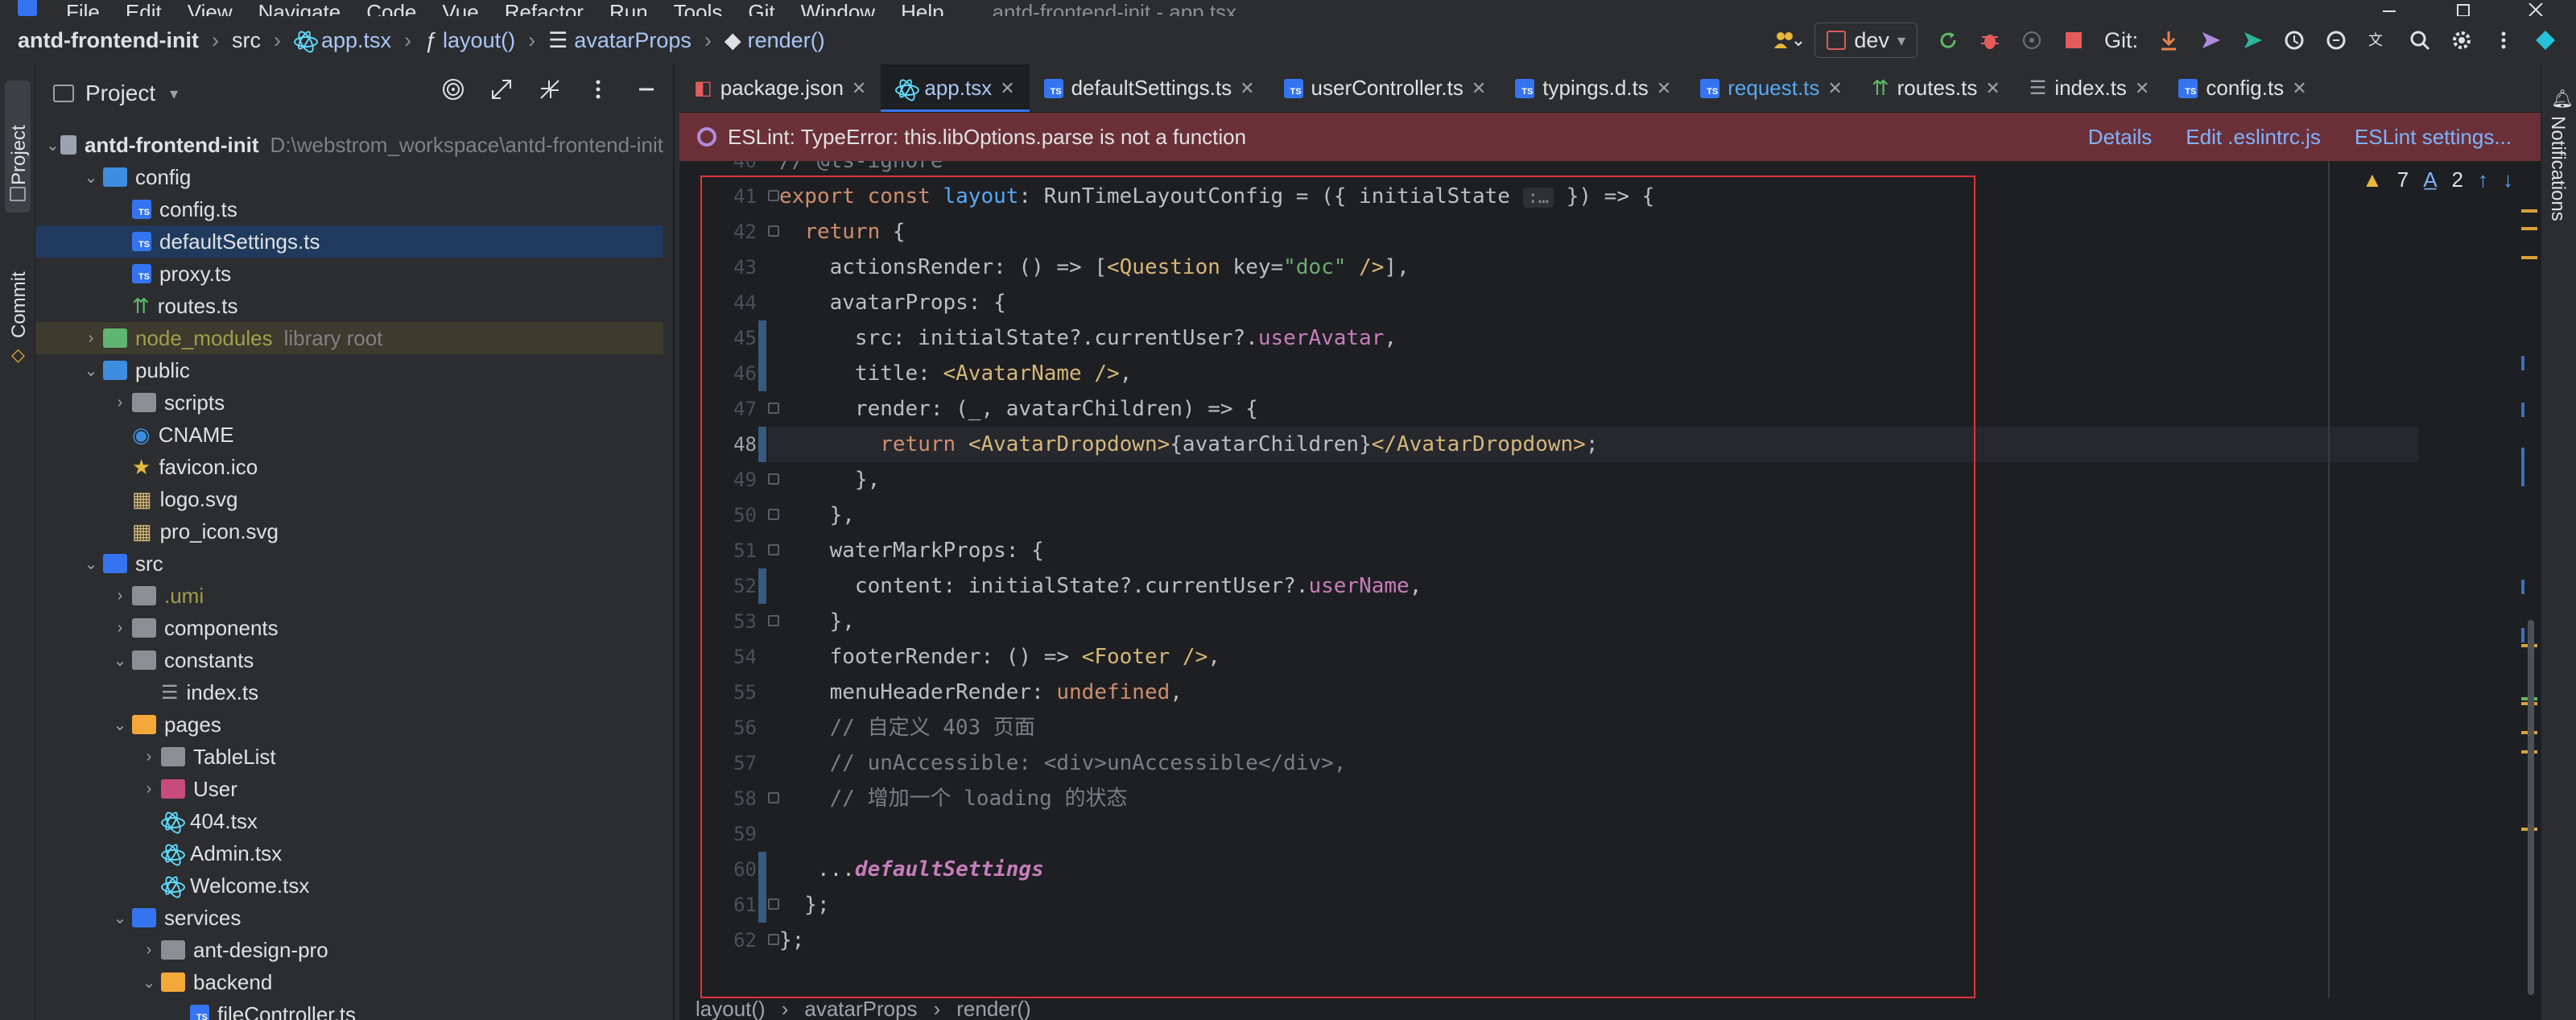 This screenshot has height=1020, width=2576. I want to click on git-push-icon, so click(2252, 40).